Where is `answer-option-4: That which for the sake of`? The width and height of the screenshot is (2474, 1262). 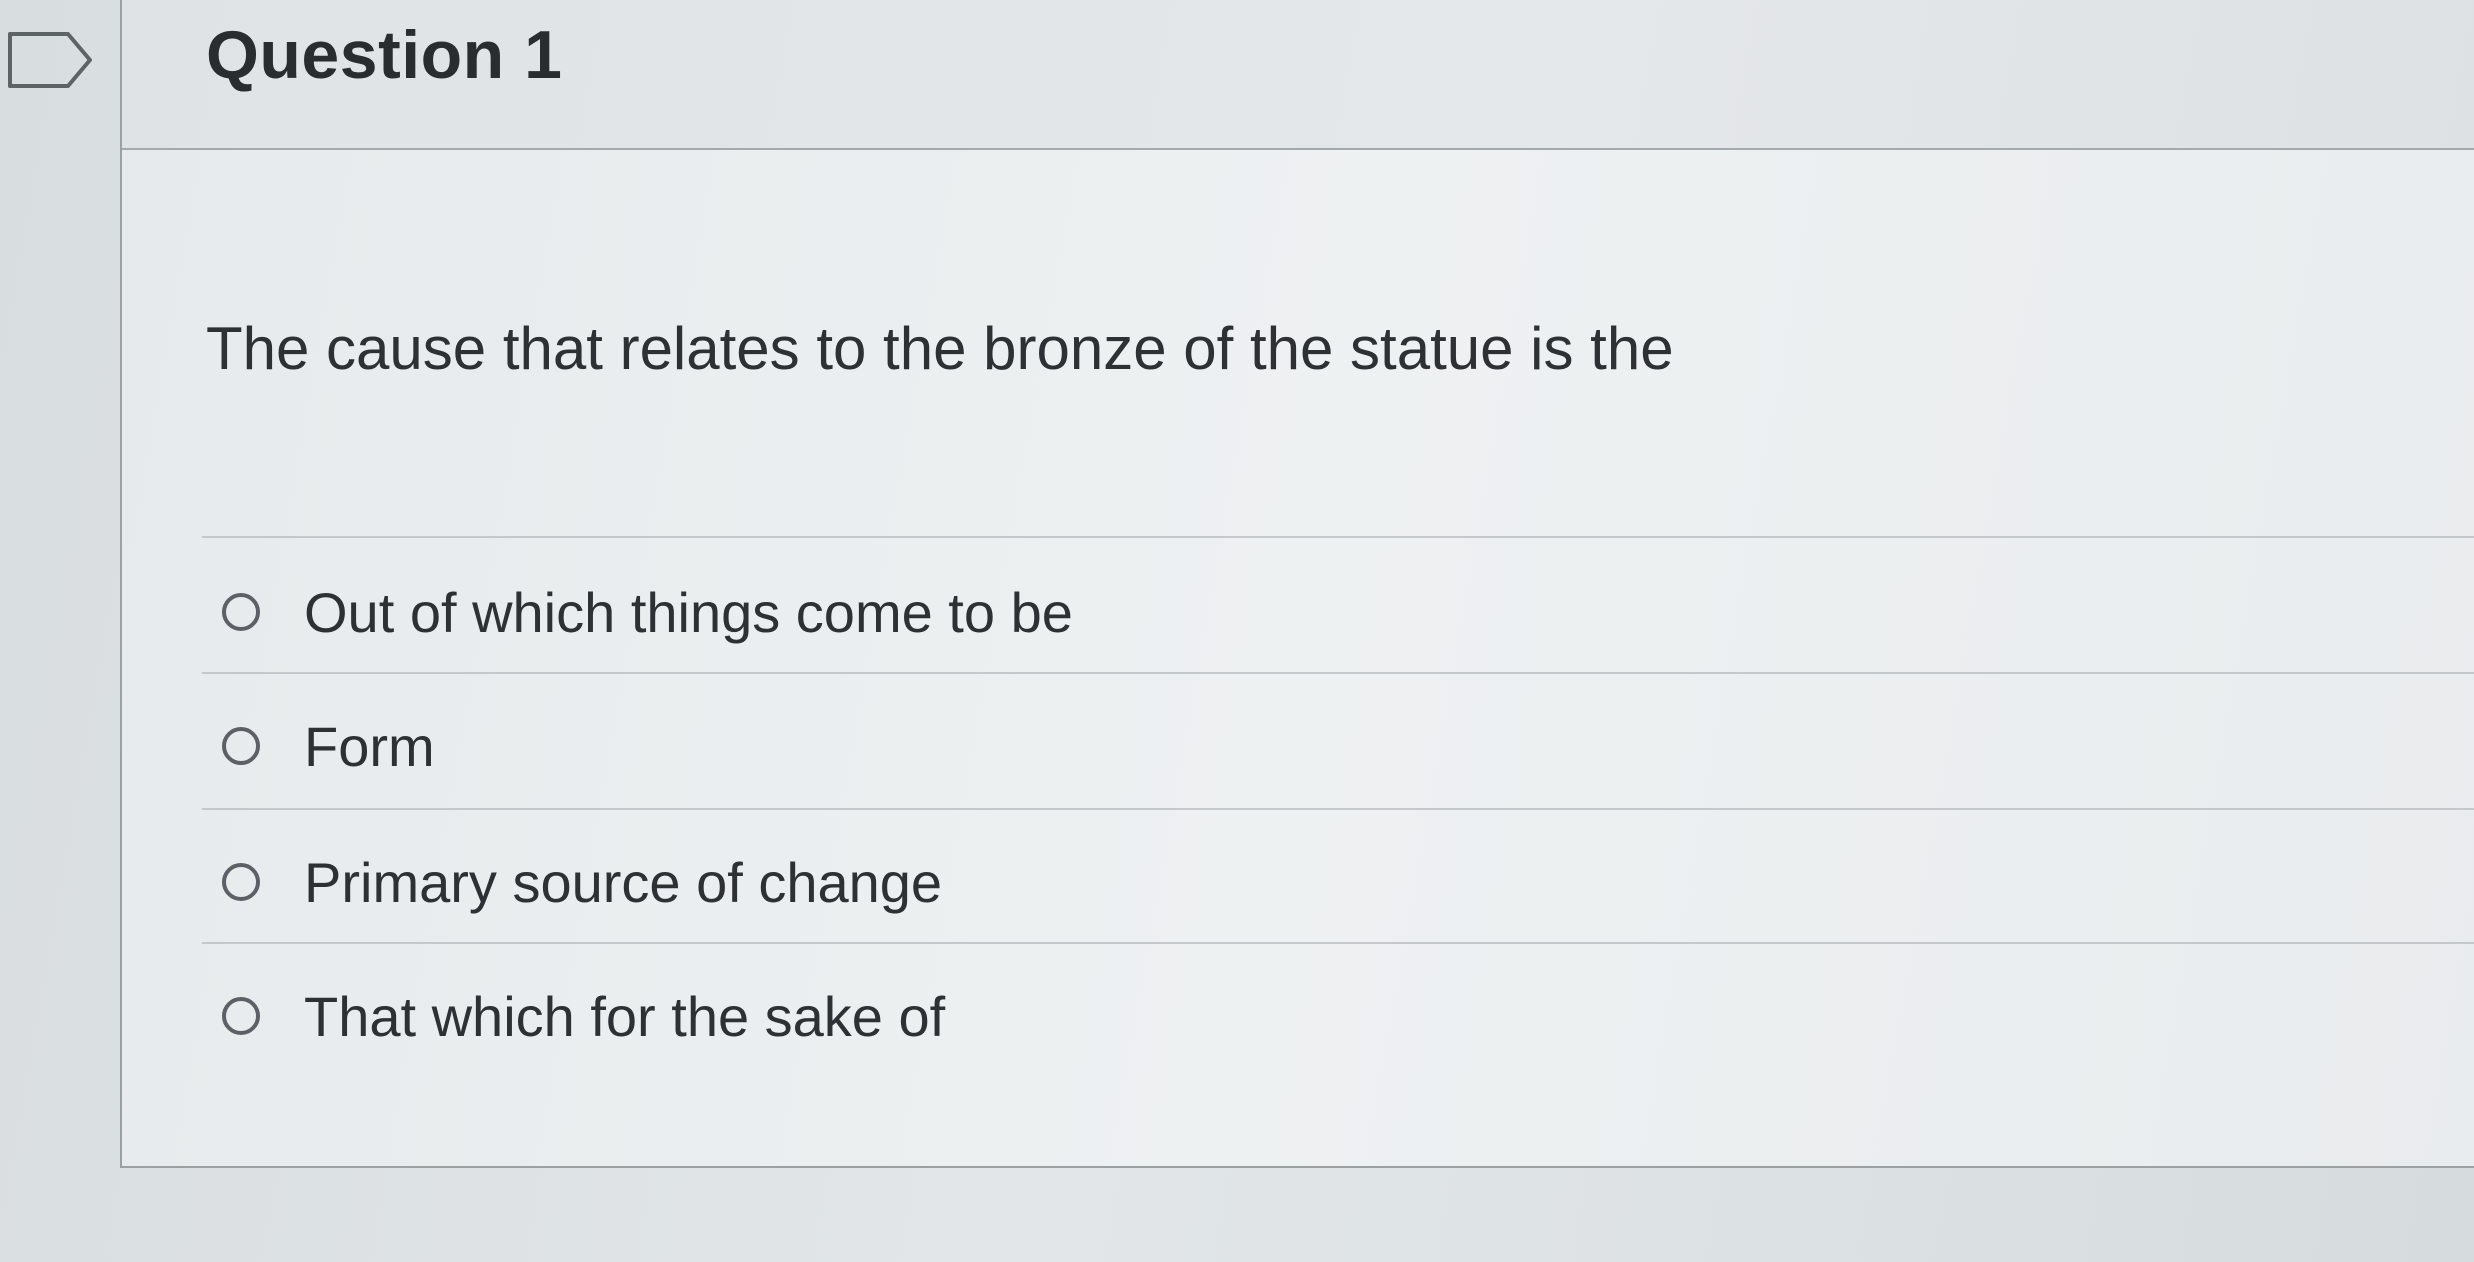
answer-option-4: That which for the sake of is located at coordinates (1322, 1016).